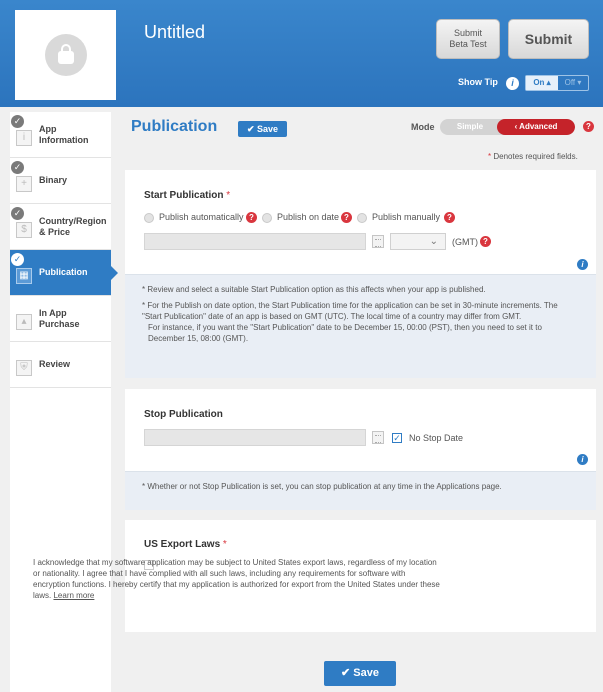  What do you see at coordinates (418, 241) in the screenshot?
I see `start-time-select: ⌄` at bounding box center [418, 241].